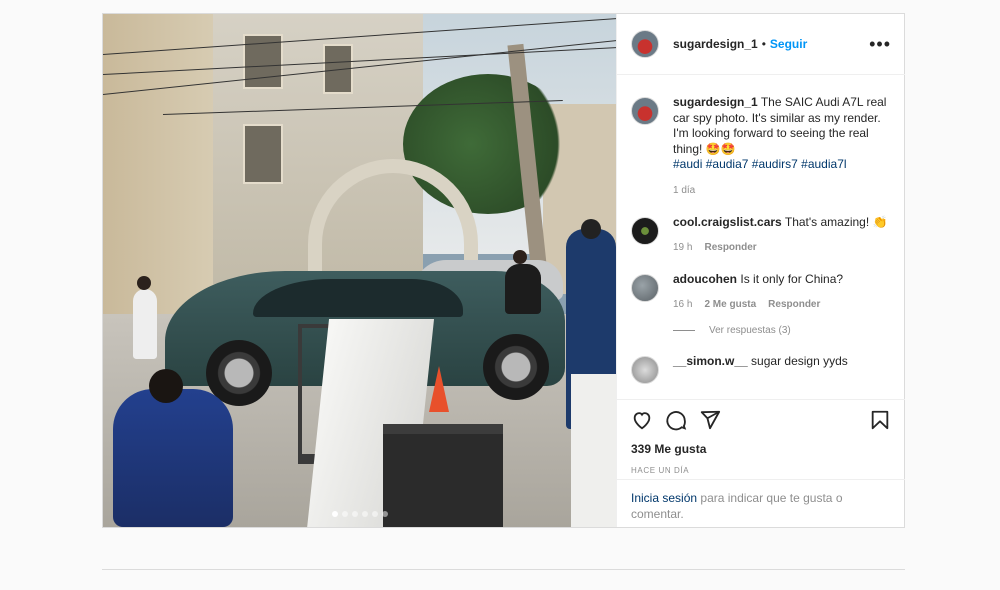  What do you see at coordinates (880, 420) in the screenshot?
I see `bookmark-icon` at bounding box center [880, 420].